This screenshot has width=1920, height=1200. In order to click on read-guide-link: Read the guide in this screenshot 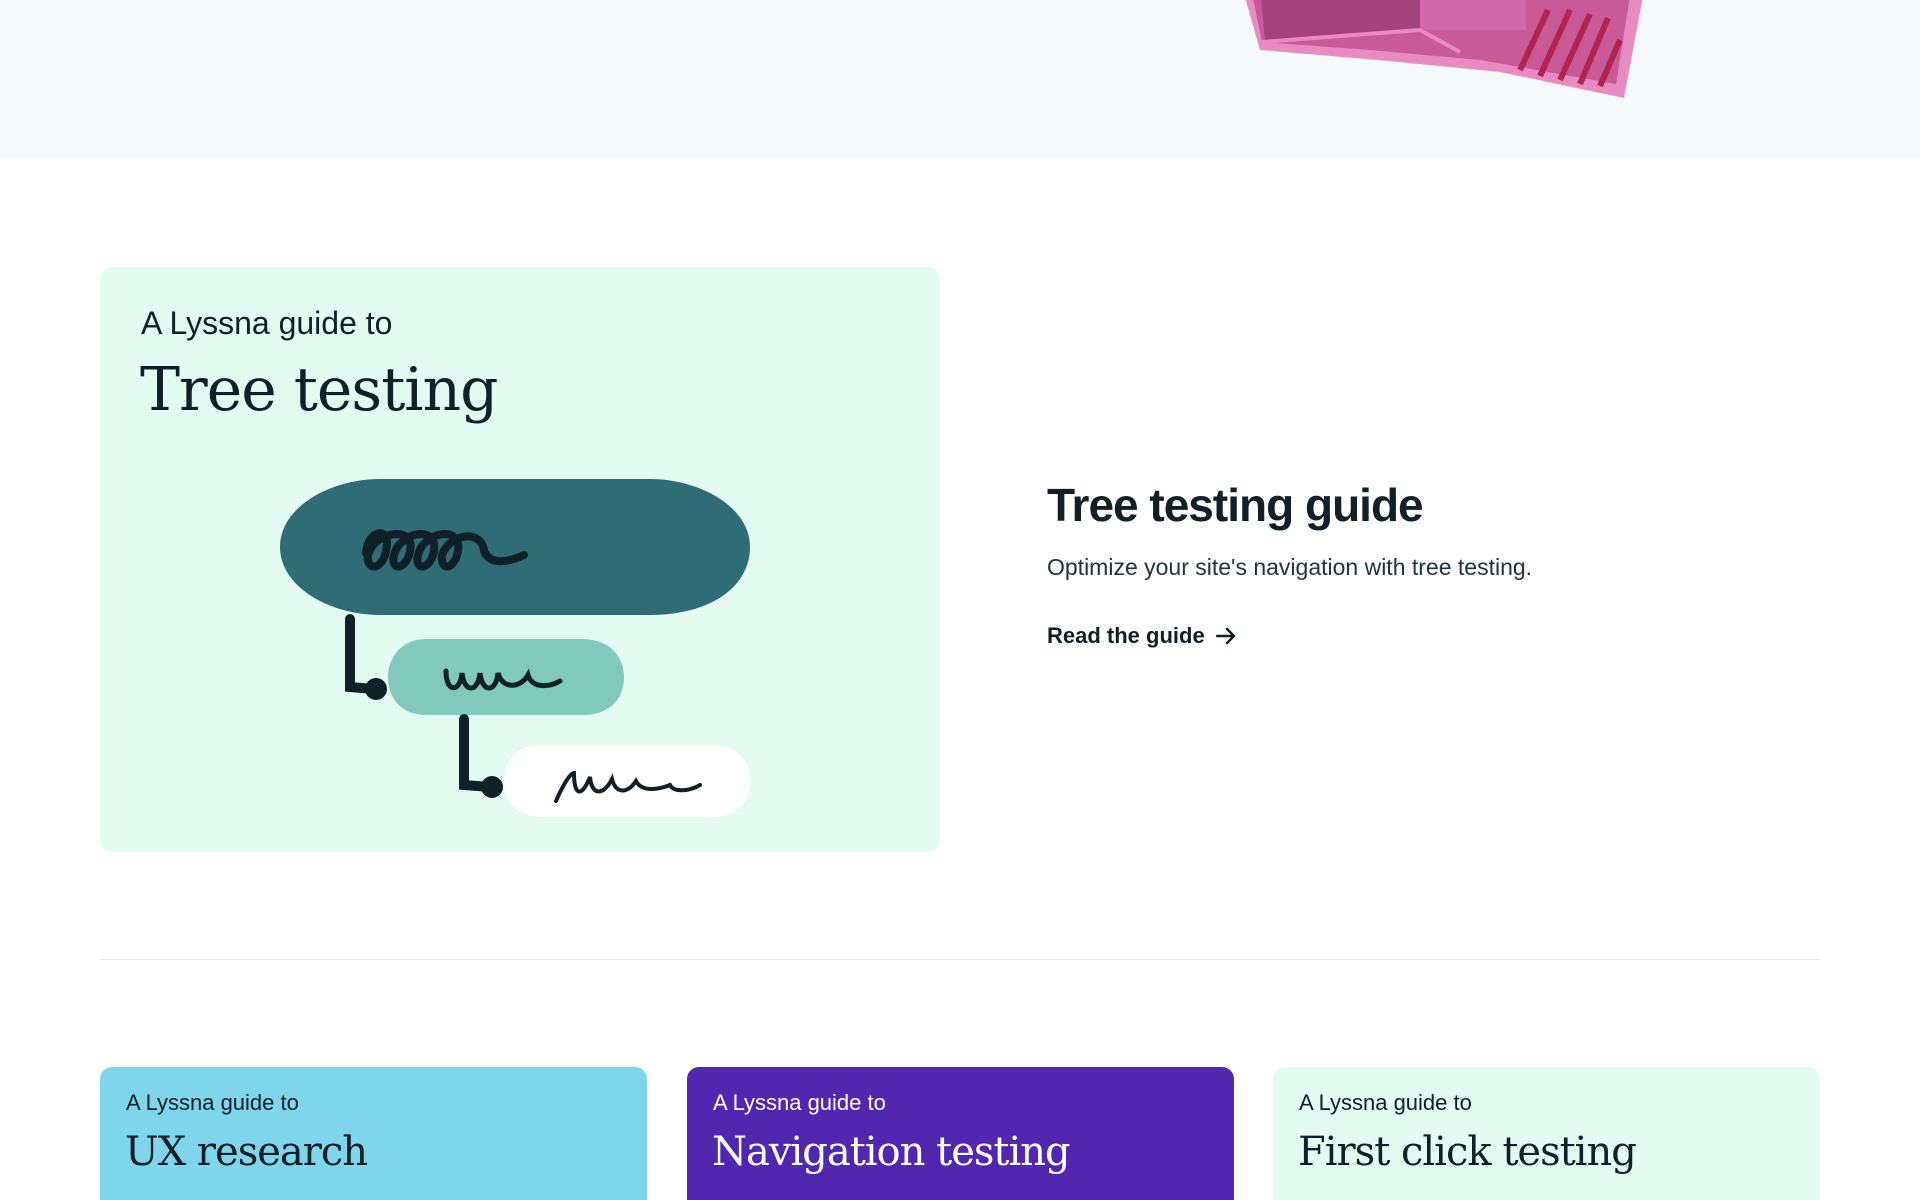, I will do `click(1142, 636)`.